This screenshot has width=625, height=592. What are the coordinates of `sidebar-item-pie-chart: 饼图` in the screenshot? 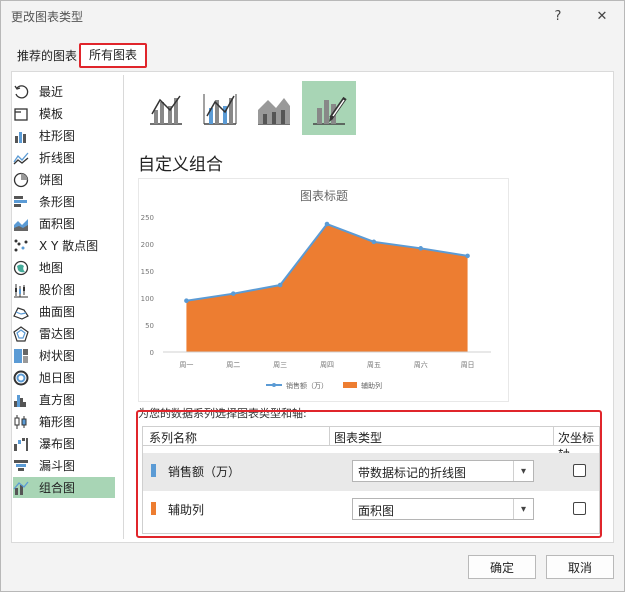 It's located at (64, 179).